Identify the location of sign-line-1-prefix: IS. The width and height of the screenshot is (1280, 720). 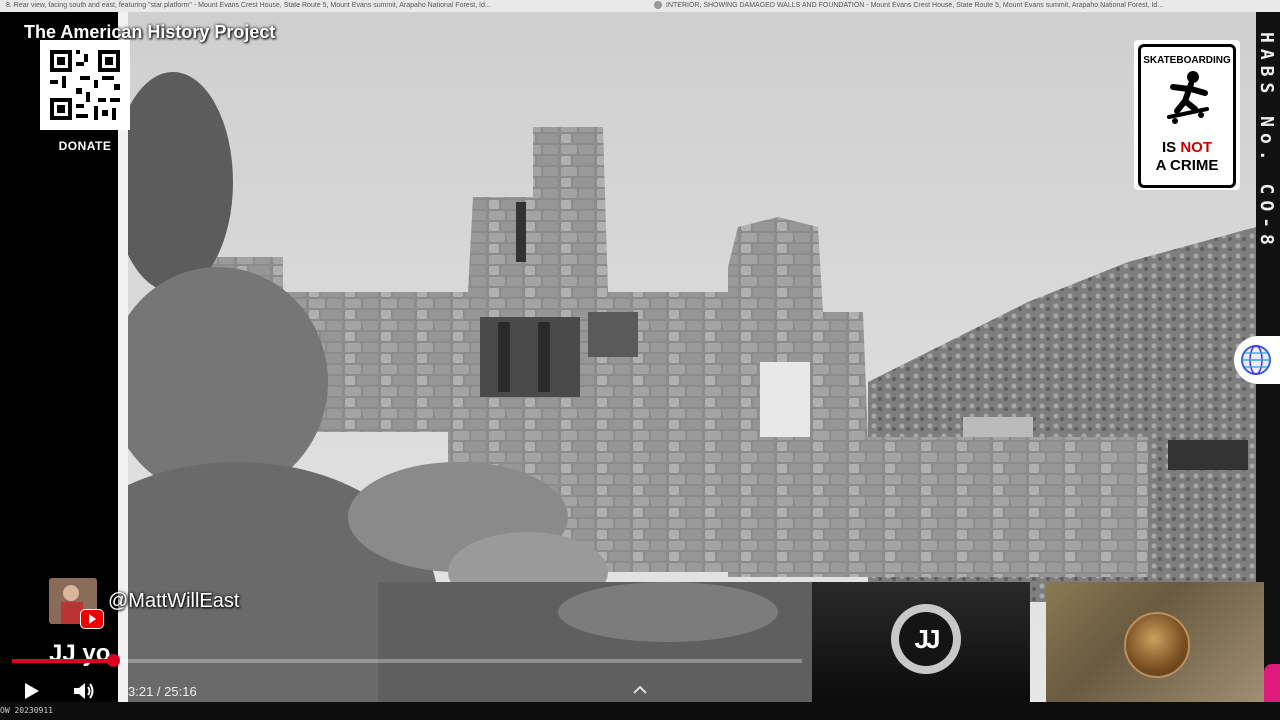
(1171, 147).